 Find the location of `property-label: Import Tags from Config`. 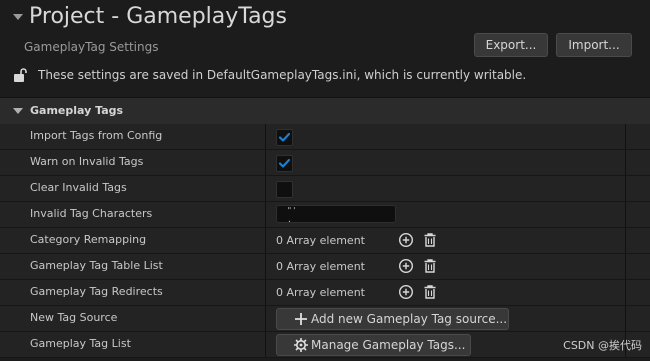

property-label: Import Tags from Config is located at coordinates (96, 135).